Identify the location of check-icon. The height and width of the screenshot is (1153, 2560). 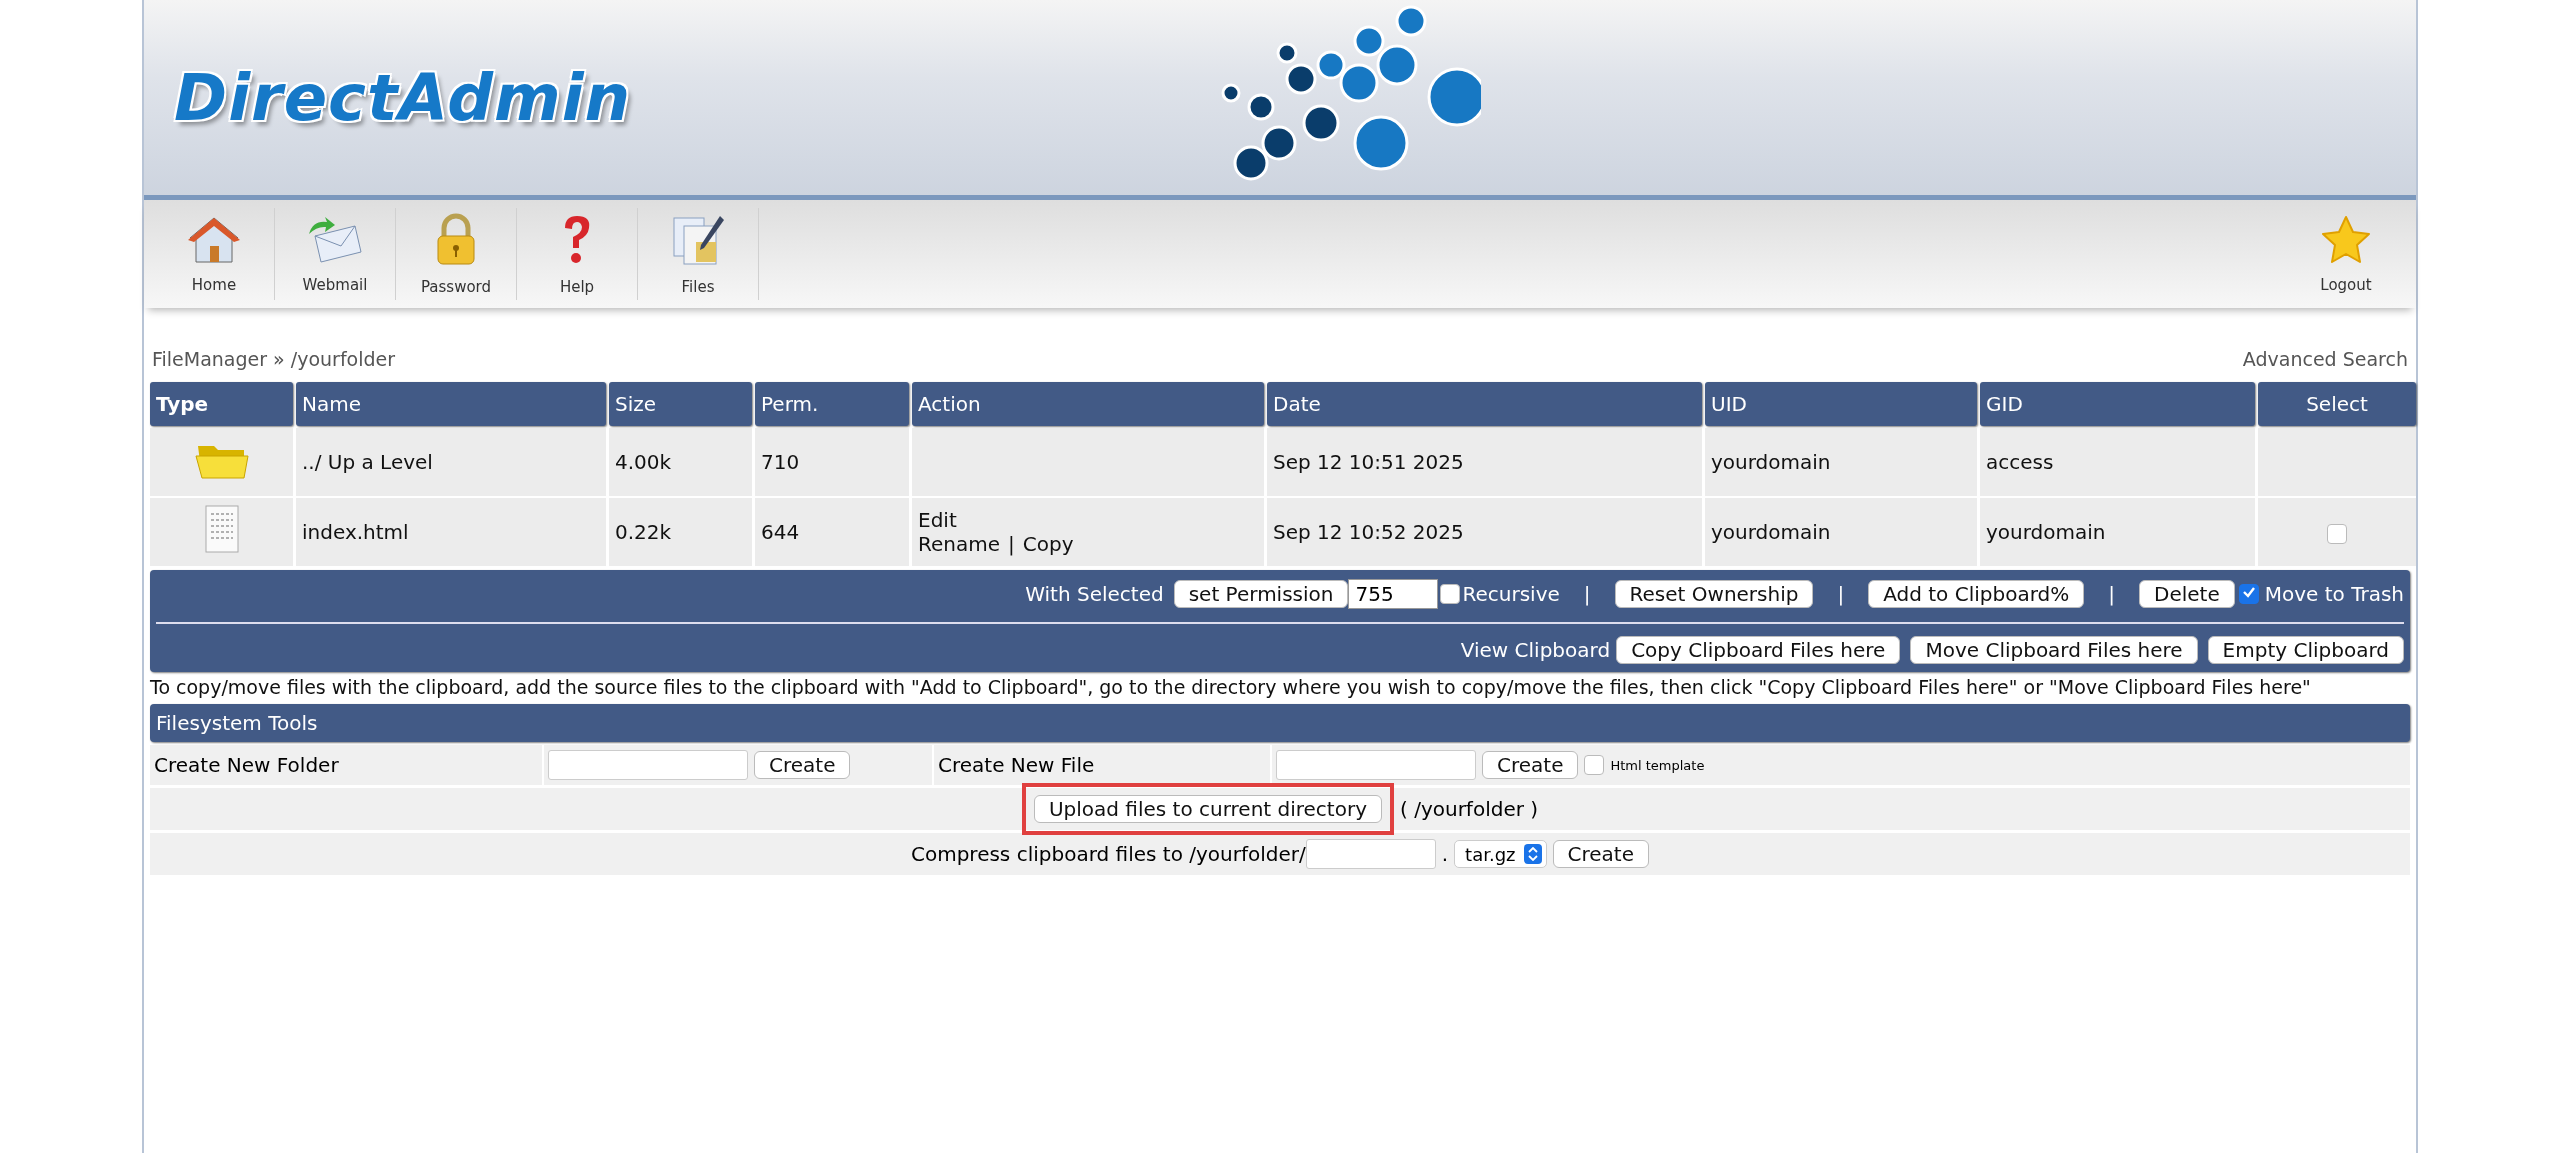
(2248, 592).